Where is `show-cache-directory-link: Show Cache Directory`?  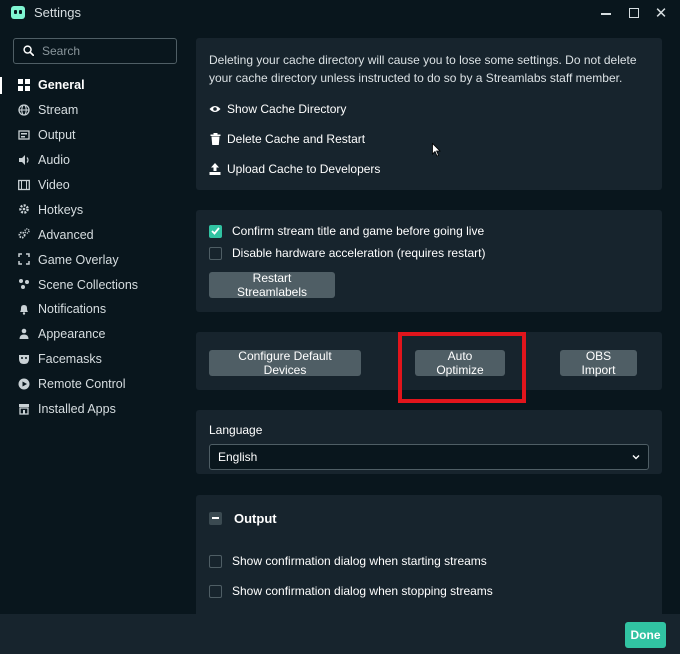
show-cache-directory-link: Show Cache Directory is located at coordinates (277, 109).